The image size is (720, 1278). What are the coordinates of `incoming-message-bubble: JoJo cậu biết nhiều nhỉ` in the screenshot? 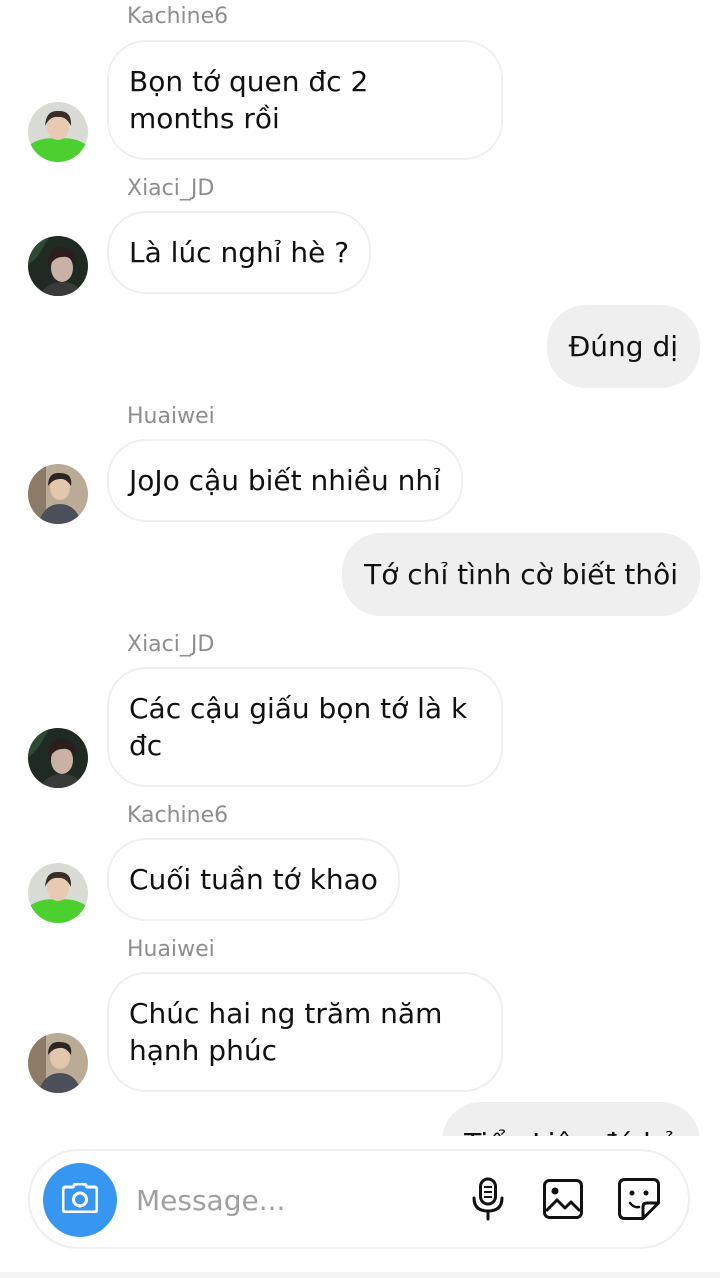 It's located at (285, 480).